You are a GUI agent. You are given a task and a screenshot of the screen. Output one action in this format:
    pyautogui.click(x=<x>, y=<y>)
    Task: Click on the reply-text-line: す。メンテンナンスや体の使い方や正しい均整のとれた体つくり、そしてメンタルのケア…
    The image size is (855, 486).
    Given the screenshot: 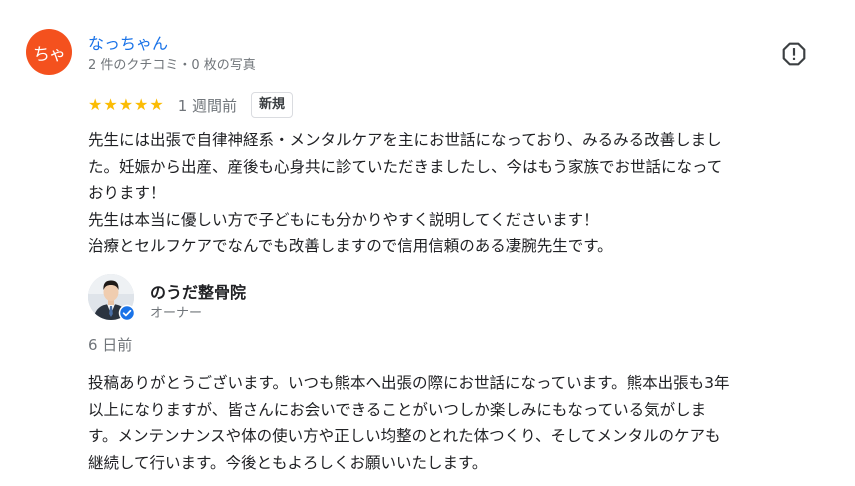 What is the action you would take?
    pyautogui.click(x=404, y=436)
    